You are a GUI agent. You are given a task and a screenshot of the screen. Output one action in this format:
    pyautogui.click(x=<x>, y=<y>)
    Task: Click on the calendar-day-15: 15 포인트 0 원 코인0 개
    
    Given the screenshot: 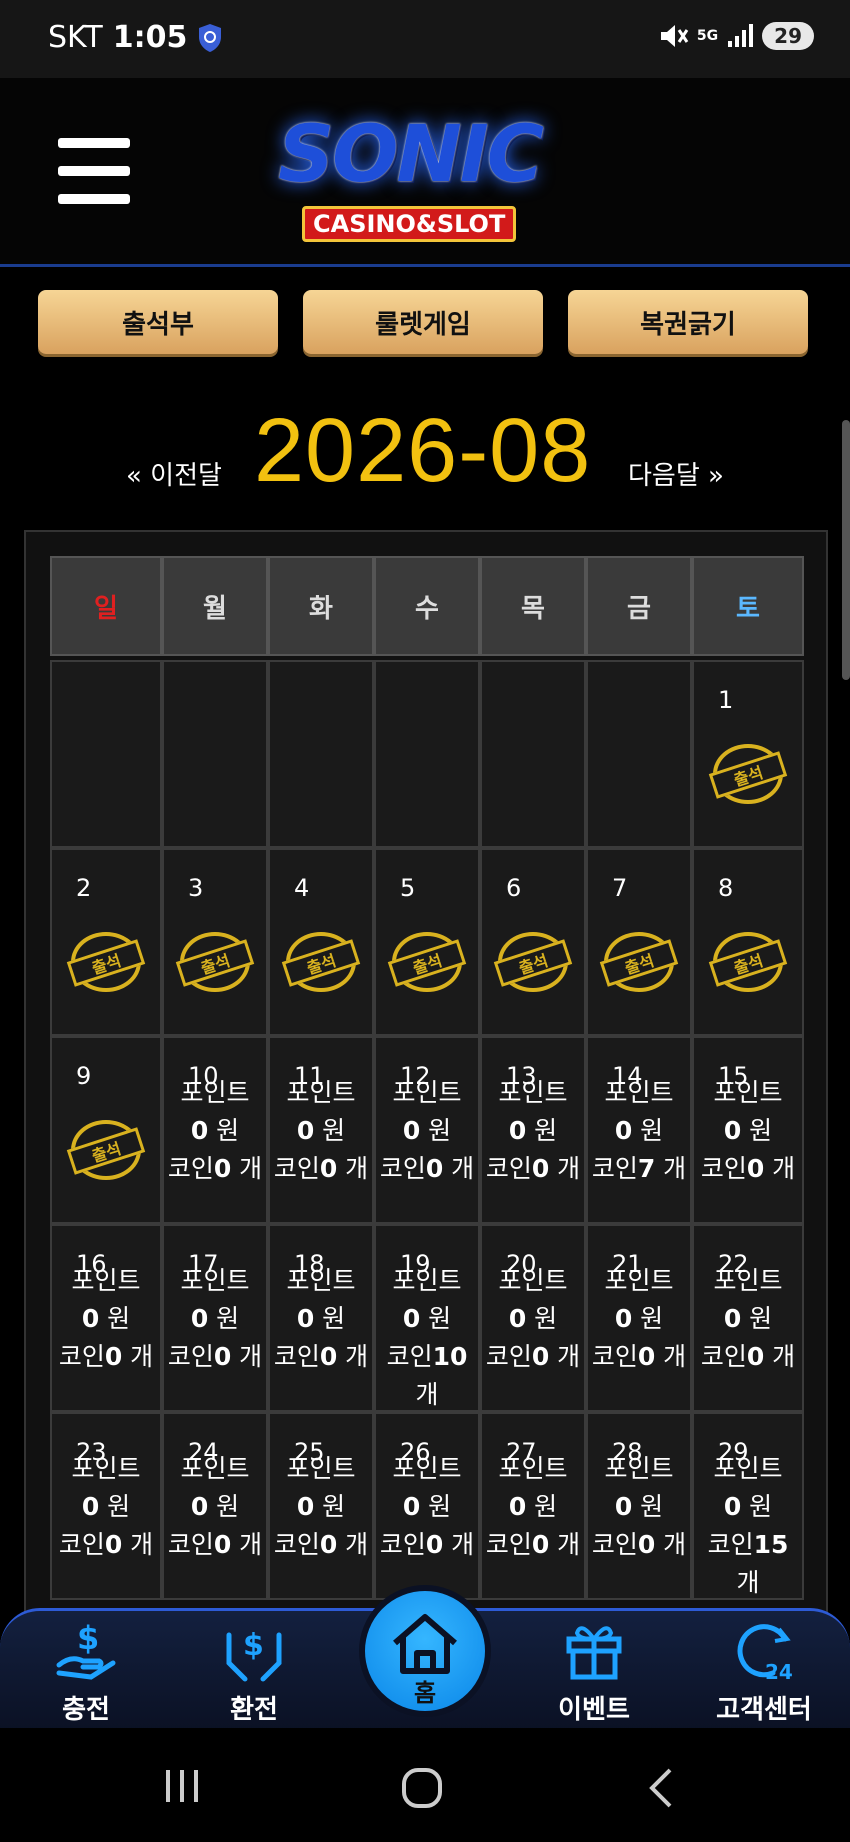 What is the action you would take?
    pyautogui.click(x=748, y=1130)
    